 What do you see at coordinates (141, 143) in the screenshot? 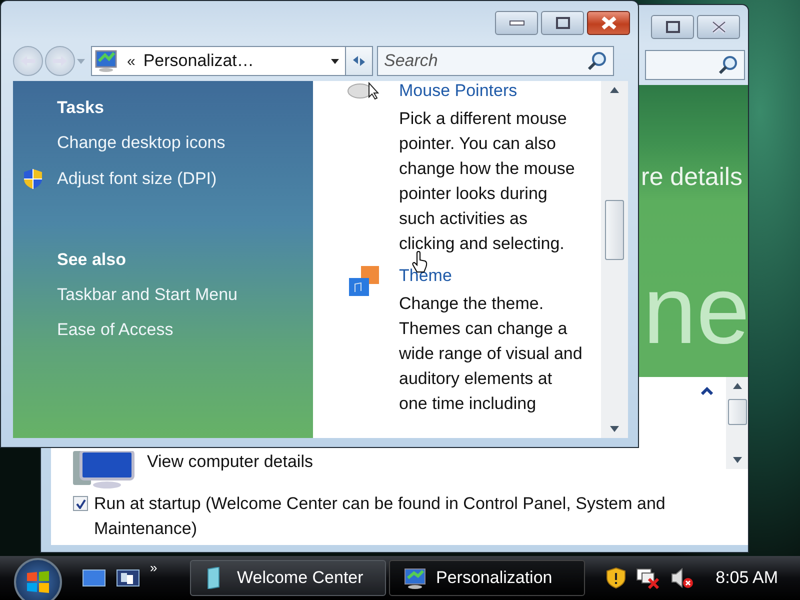
I see `task-link: Change desktop icons` at bounding box center [141, 143].